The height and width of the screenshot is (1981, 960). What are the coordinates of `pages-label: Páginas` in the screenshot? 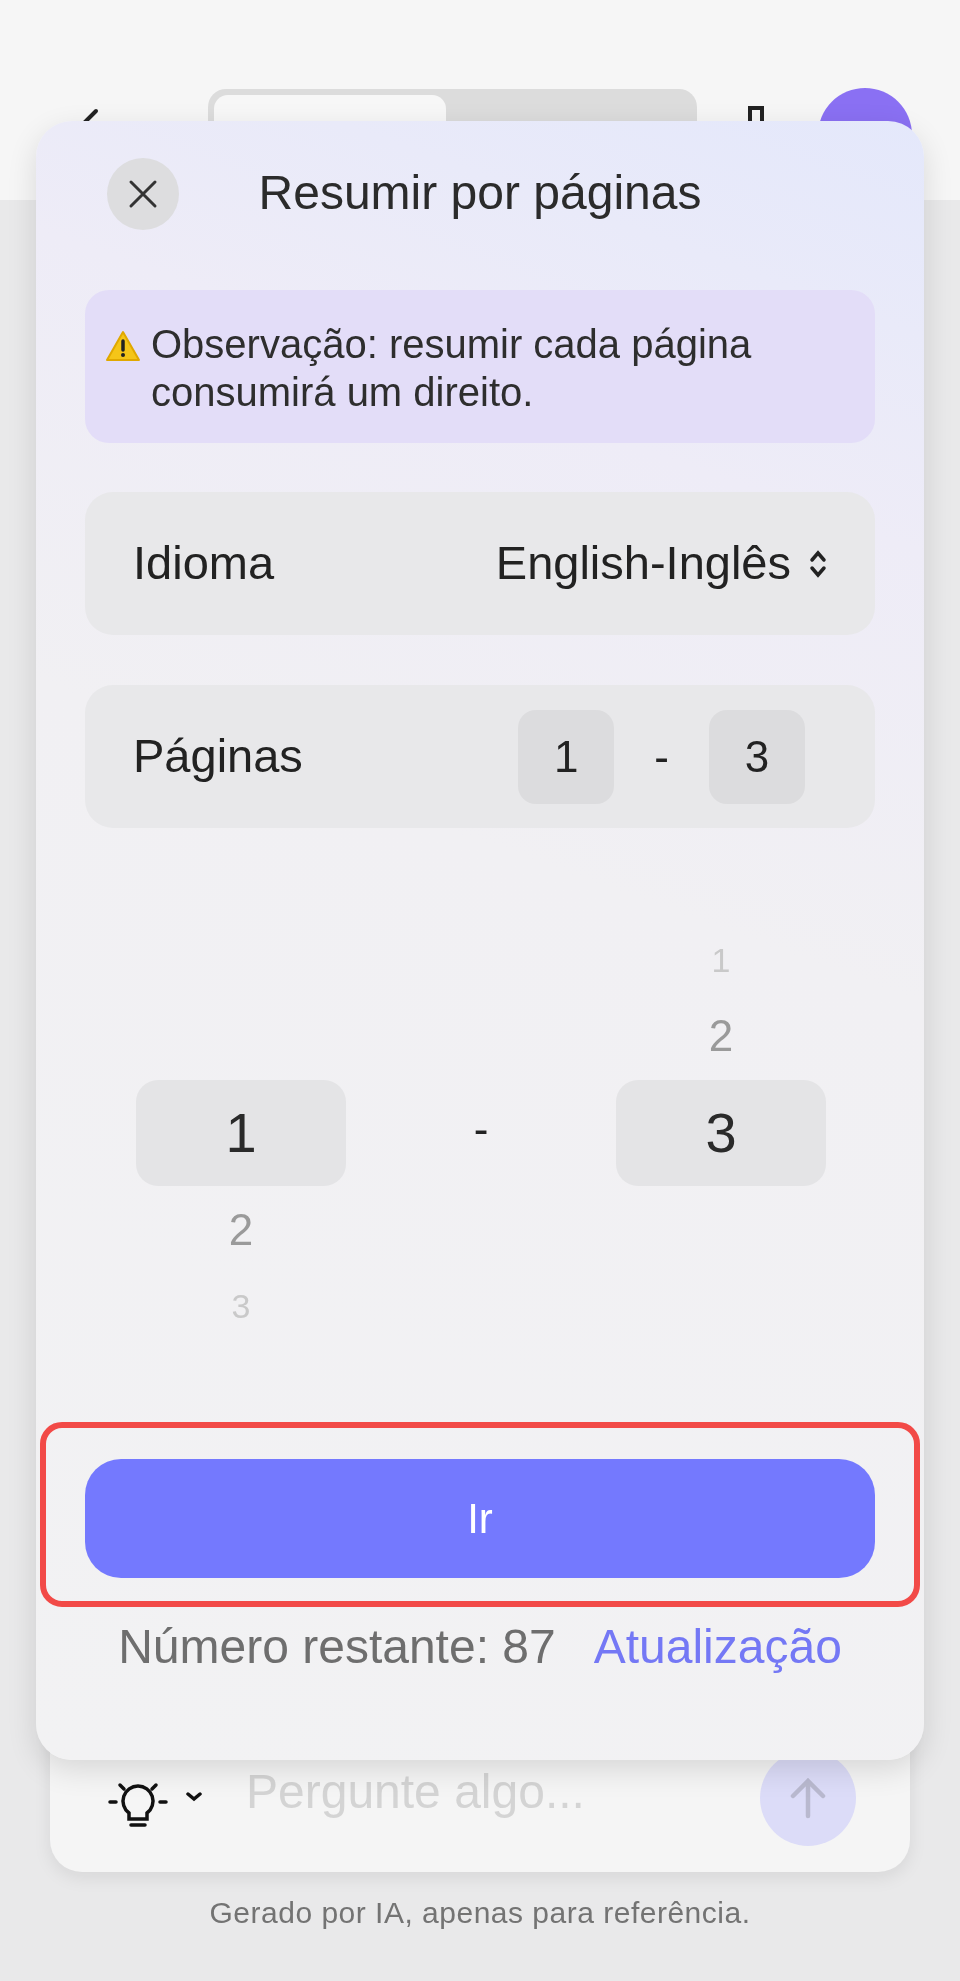 It's located at (218, 756).